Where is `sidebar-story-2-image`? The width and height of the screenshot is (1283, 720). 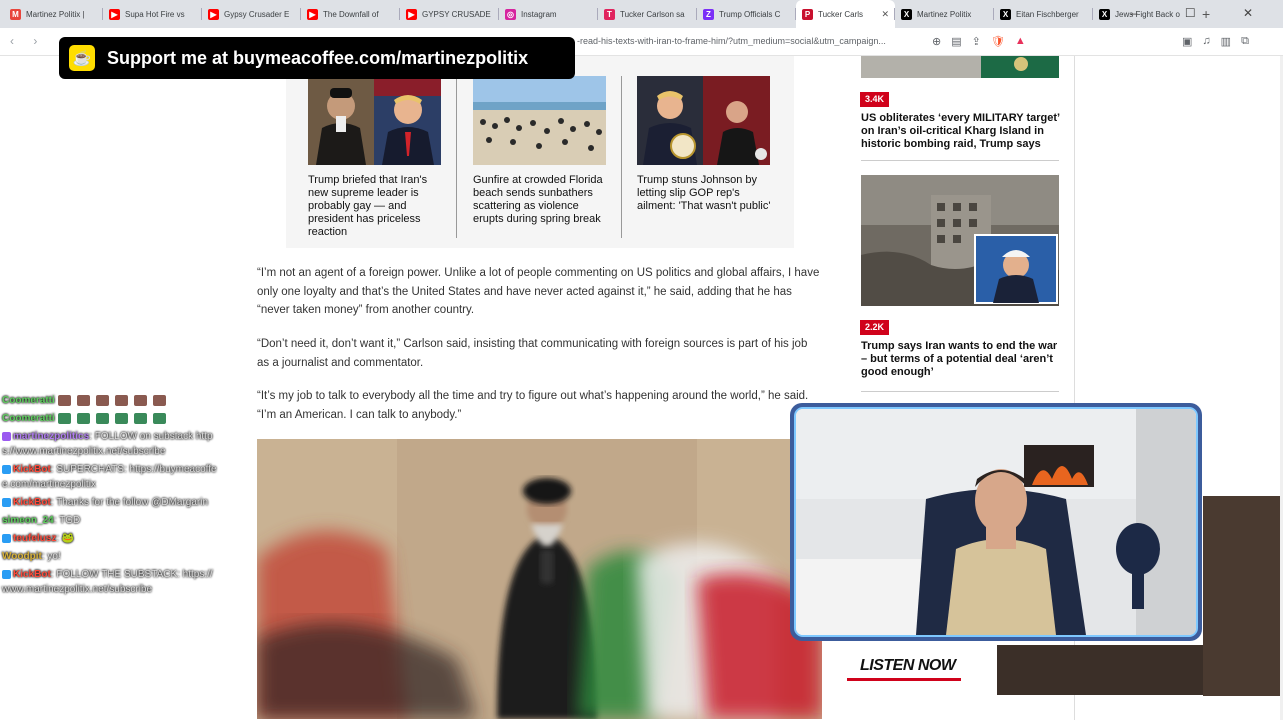 sidebar-story-2-image is located at coordinates (960, 240).